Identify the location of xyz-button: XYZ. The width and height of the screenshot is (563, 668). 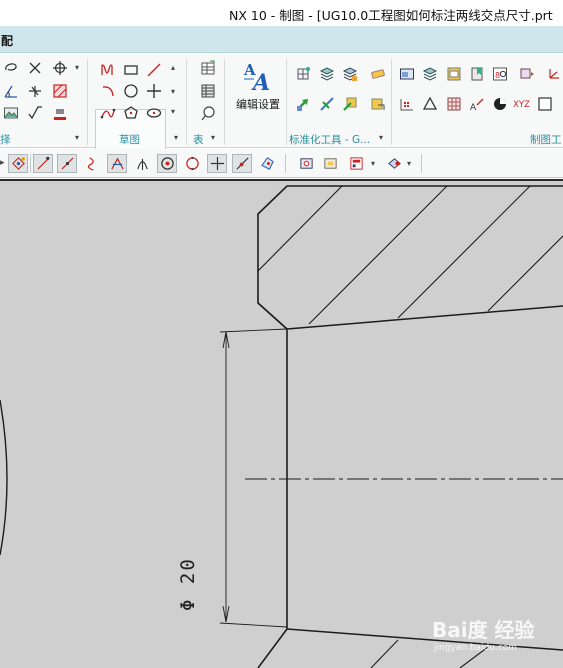
(521, 105).